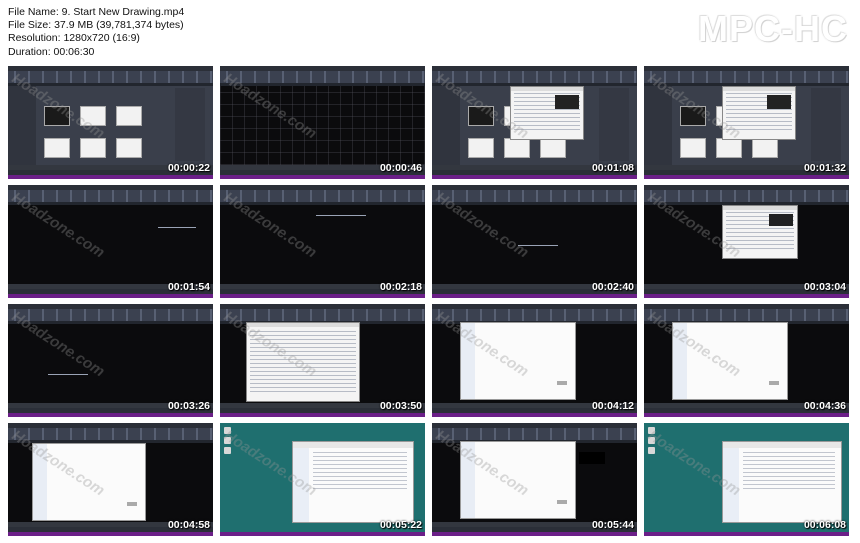 This screenshot has width=860, height=543. I want to click on video-thumbnail: Hoadzone.com 00:05:22, so click(322, 479).